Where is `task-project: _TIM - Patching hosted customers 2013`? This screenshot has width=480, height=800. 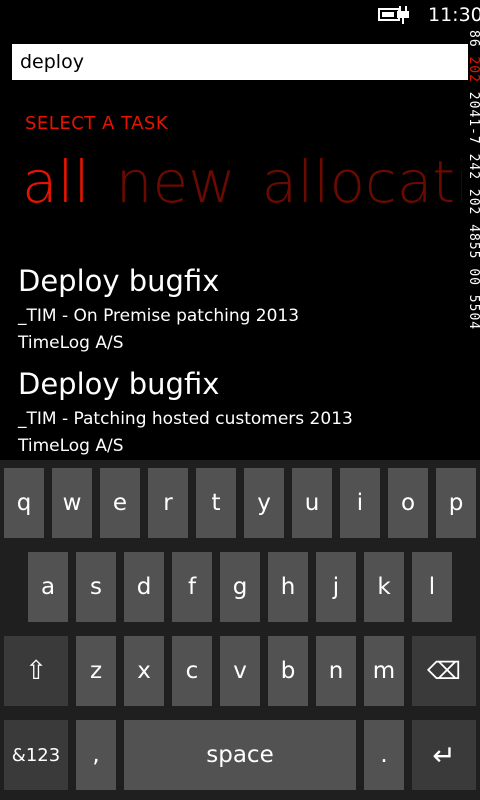
task-project: _TIM - Patching hosted customers 2013 is located at coordinates (185, 419).